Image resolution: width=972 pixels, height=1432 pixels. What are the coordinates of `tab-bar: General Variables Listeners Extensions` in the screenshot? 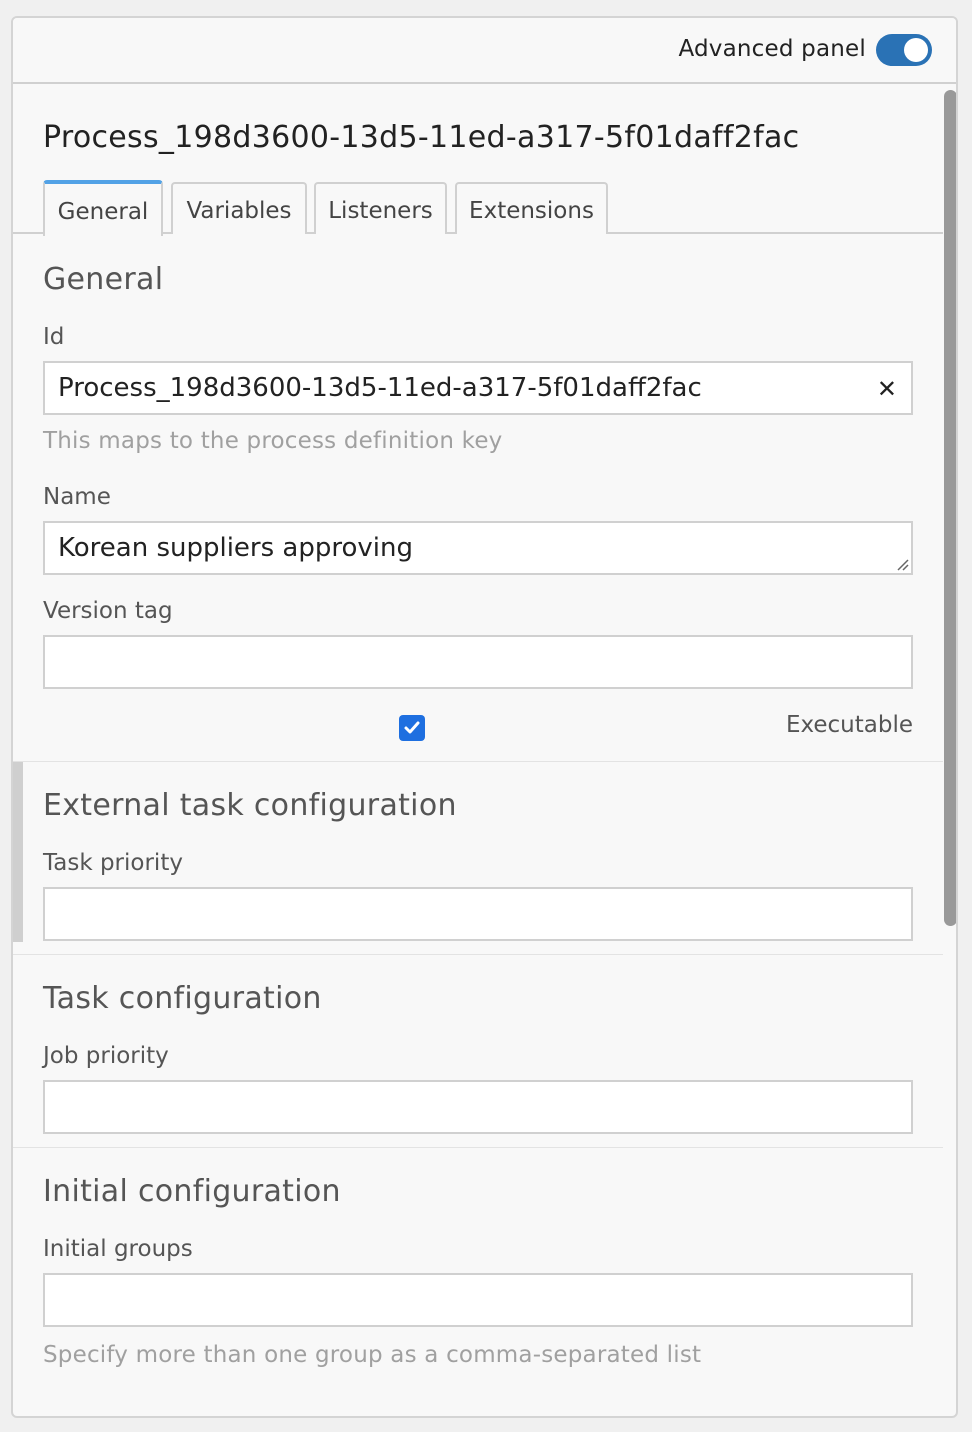 It's located at (478, 209).